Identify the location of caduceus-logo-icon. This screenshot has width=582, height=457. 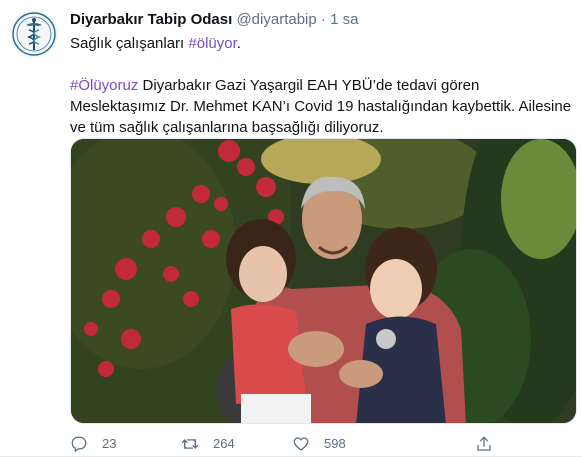
(34, 34).